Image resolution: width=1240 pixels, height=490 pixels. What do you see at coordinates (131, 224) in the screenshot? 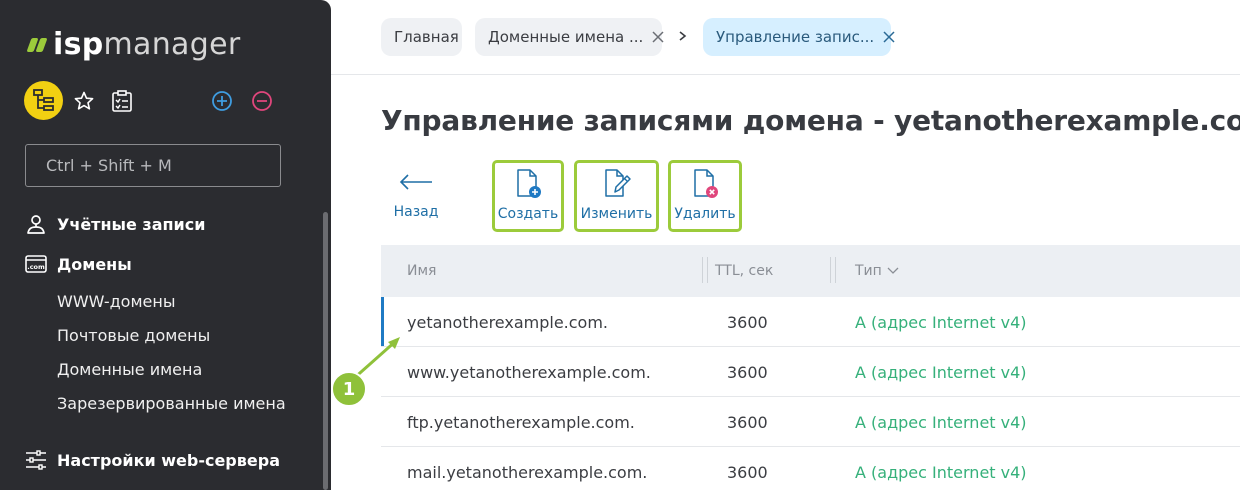
I see `sidebar-item-label: Учётные записи` at bounding box center [131, 224].